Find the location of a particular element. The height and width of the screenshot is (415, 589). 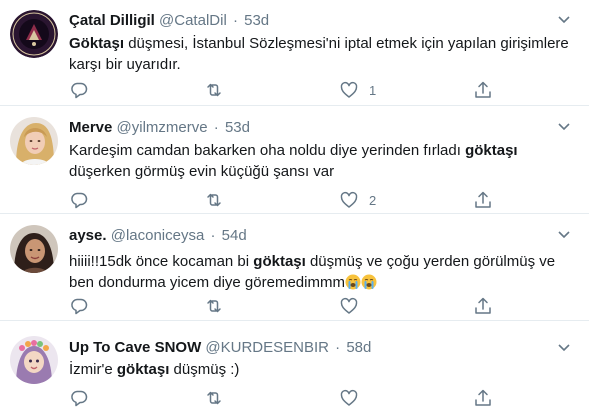

tweet-text-before: hiiii!!15dk önce kocaman bi is located at coordinates (161, 261).